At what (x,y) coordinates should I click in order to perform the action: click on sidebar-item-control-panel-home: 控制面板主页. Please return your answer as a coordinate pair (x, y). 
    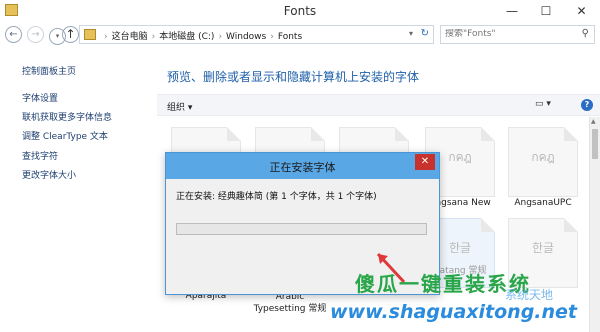
    Looking at the image, I should click on (49, 70).